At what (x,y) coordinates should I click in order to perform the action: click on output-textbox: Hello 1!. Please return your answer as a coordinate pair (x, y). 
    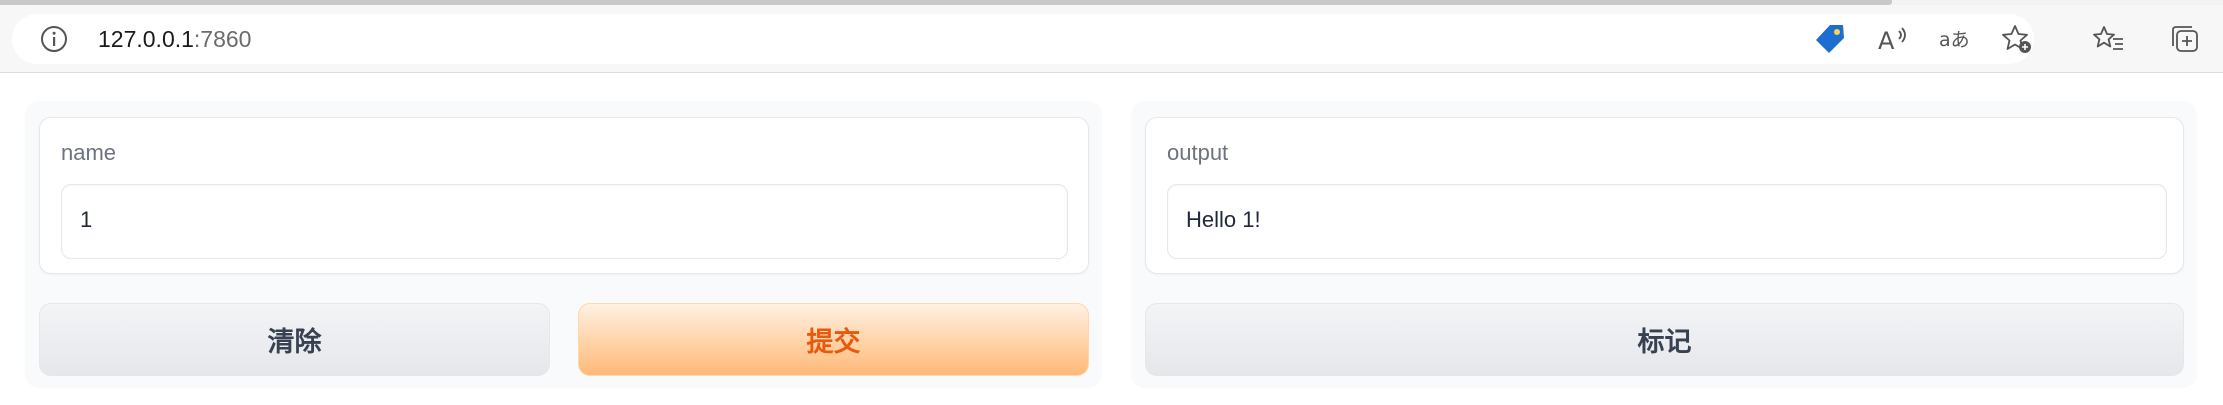
    Looking at the image, I should click on (1667, 221).